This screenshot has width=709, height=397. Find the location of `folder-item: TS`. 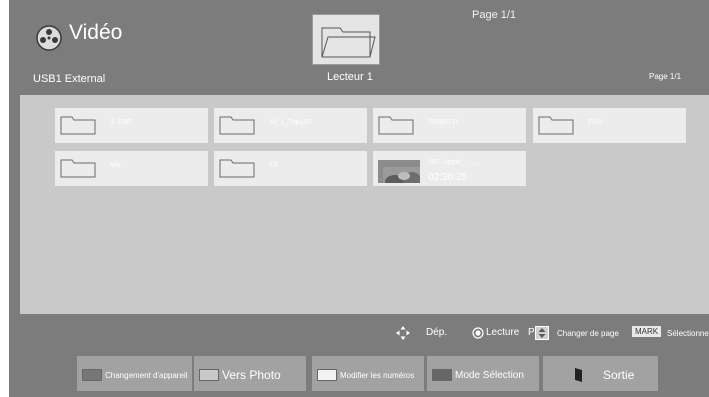

folder-item: TS is located at coordinates (290, 168).